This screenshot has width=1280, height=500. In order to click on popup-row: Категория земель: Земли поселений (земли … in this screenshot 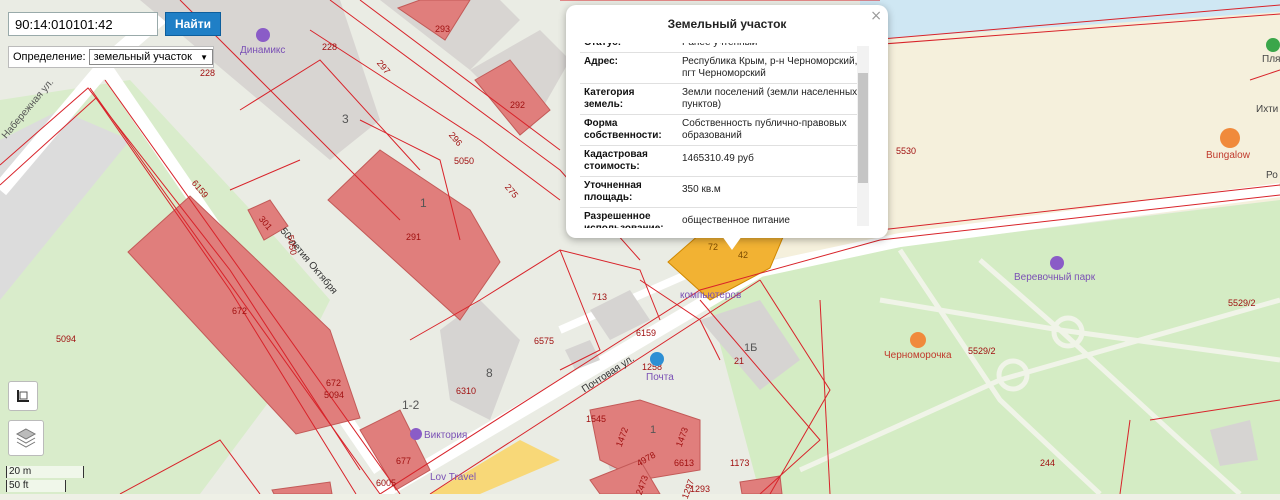, I will do `click(724, 99)`.